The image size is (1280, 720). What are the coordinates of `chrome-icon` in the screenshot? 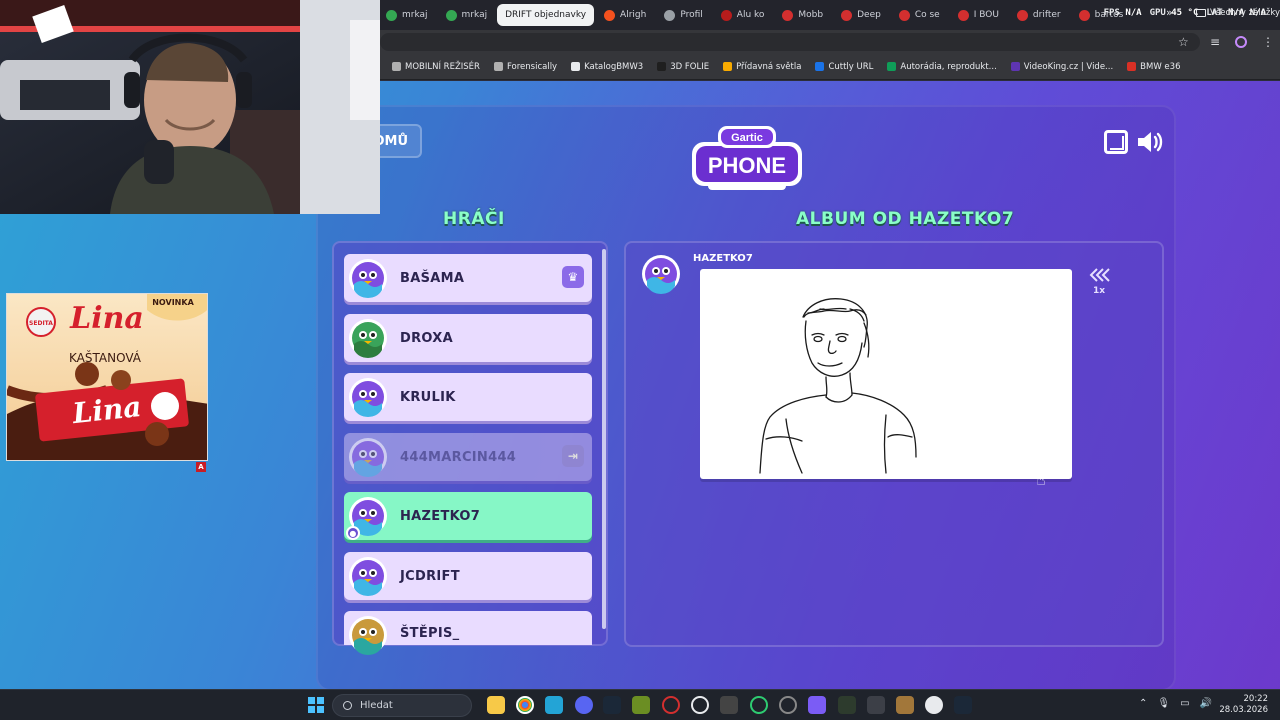 It's located at (525, 705).